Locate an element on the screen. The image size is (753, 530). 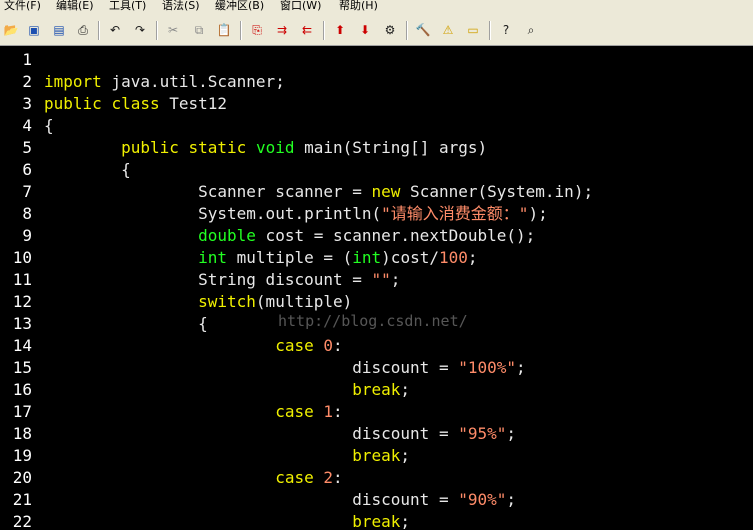
code-line: switch(multiple) is located at coordinates (198, 302).